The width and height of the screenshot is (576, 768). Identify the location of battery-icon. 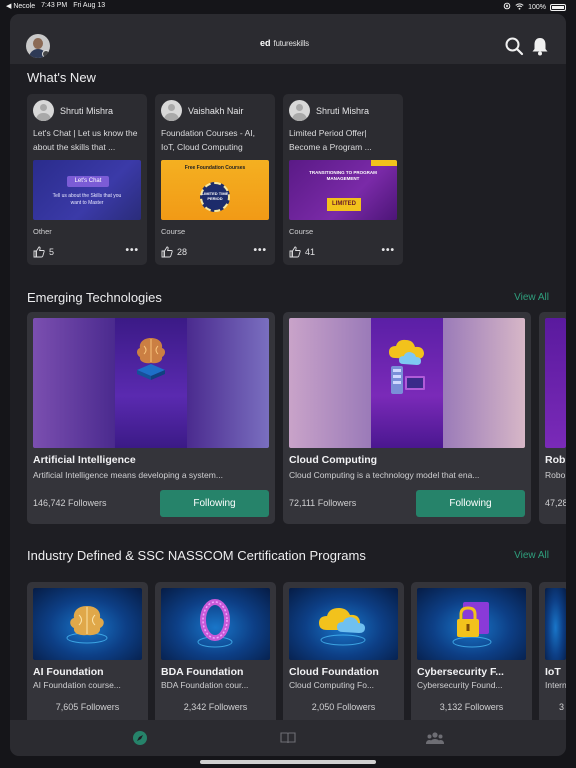
(558, 7).